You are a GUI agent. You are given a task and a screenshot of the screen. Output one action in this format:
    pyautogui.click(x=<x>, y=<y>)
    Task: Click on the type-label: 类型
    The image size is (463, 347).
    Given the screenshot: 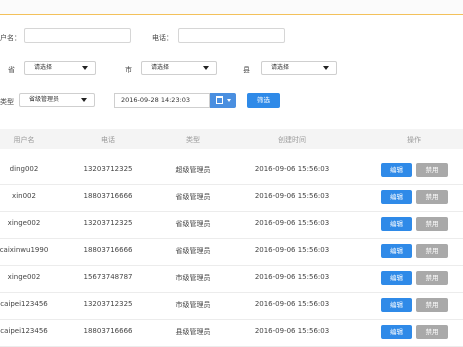 What is the action you would take?
    pyautogui.click(x=7, y=102)
    